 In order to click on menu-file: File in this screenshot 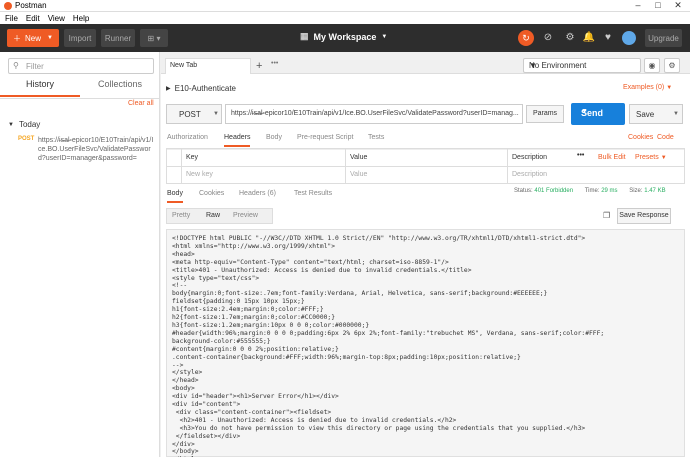, I will do `click(11, 18)`.